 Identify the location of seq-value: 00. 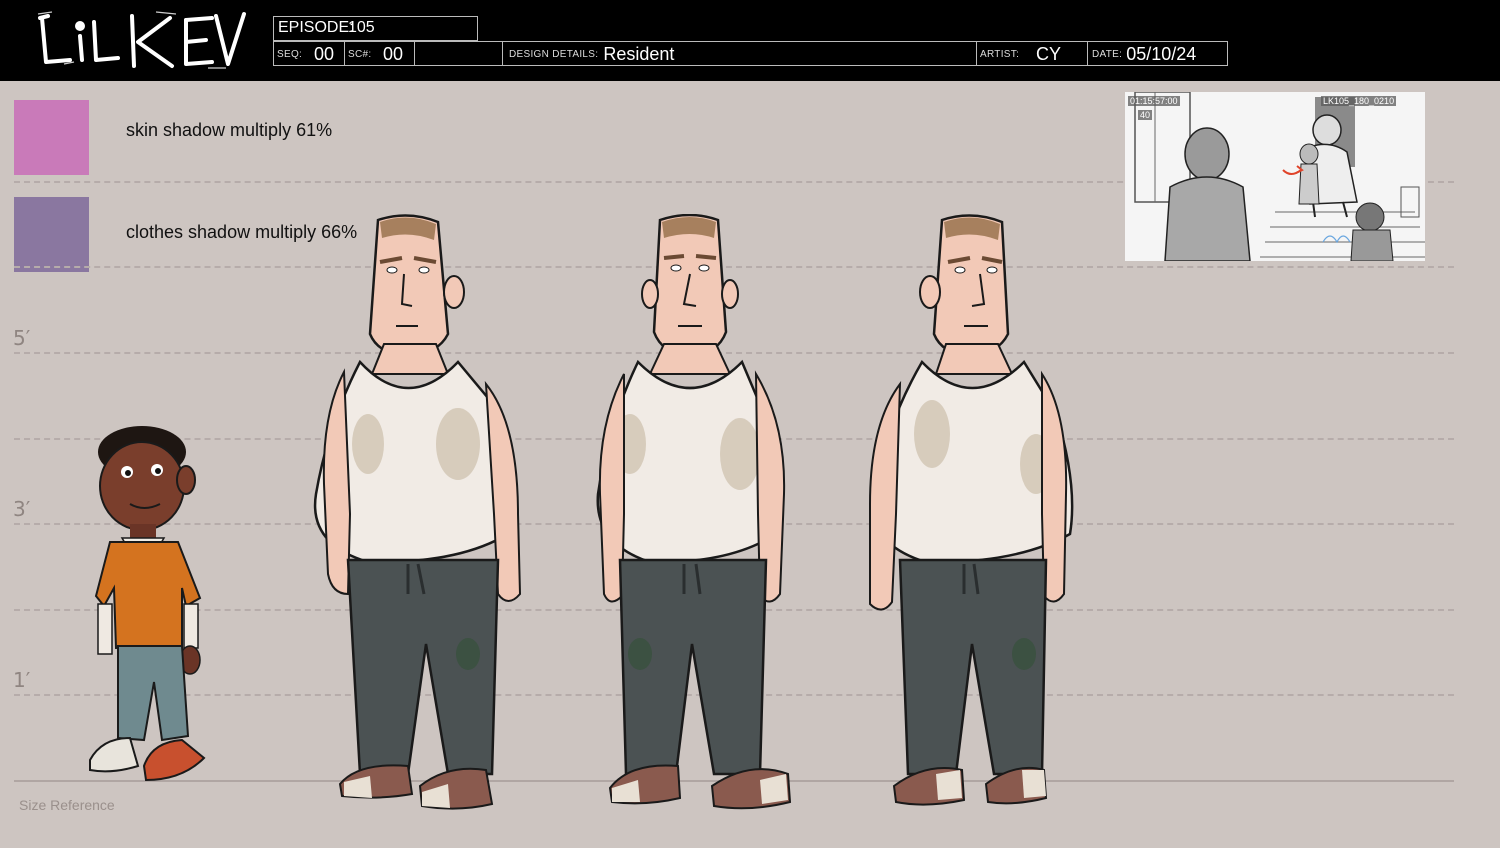
(324, 53).